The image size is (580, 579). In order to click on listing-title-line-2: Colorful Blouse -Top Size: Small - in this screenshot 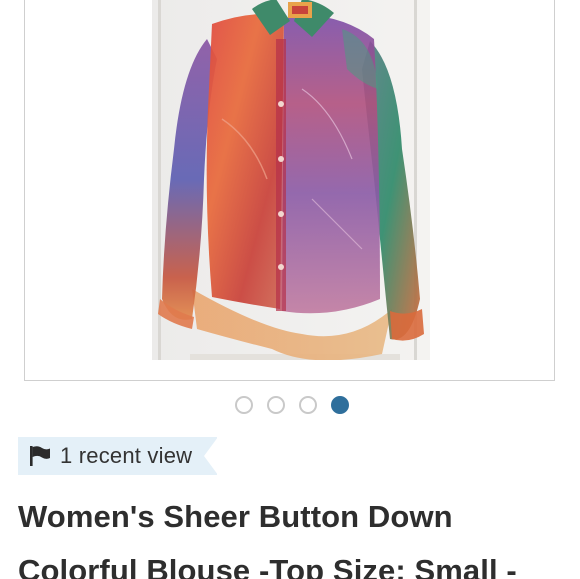, I will do `click(267, 566)`.